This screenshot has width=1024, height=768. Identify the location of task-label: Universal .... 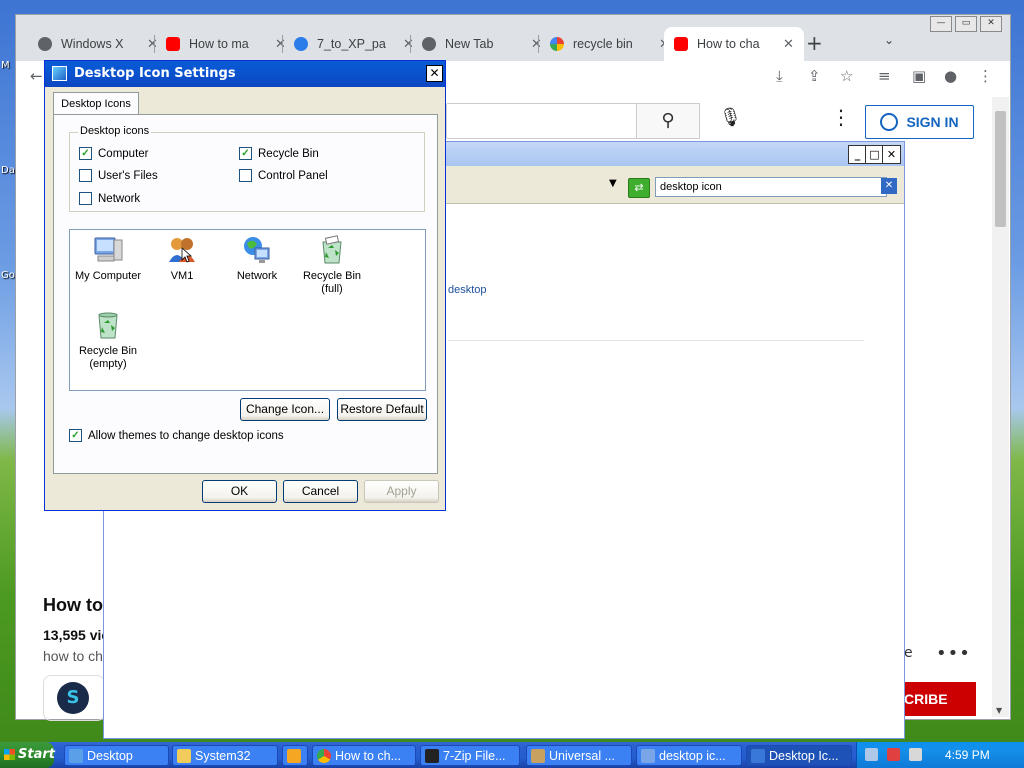
(582, 756).